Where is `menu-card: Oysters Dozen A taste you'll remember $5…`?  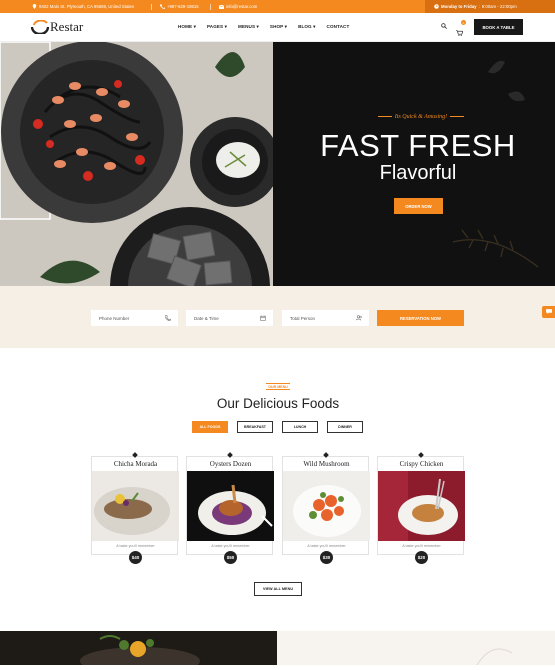 menu-card: Oysters Dozen A taste you'll remember $5… is located at coordinates (230, 508).